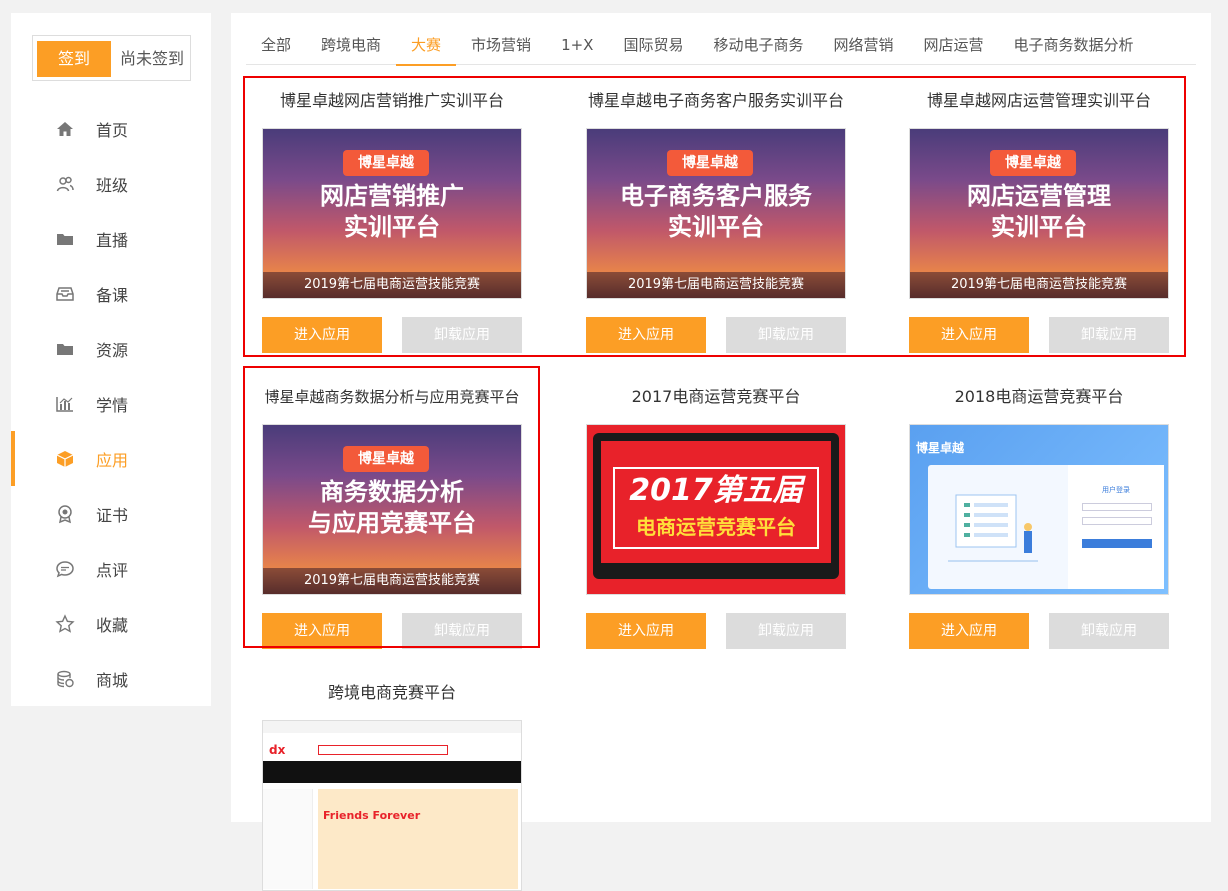 The height and width of the screenshot is (891, 1228). I want to click on signin-status: 尚未签到, so click(151, 58).